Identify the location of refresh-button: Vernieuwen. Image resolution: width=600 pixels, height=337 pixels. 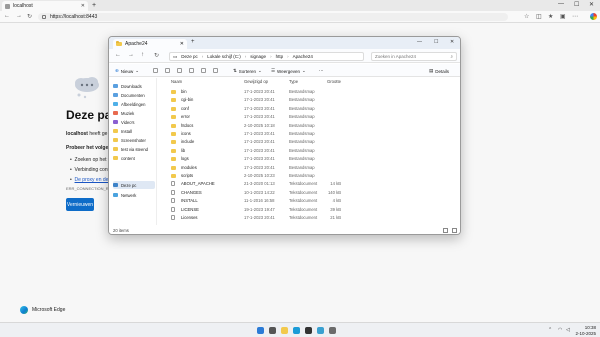
(80, 204).